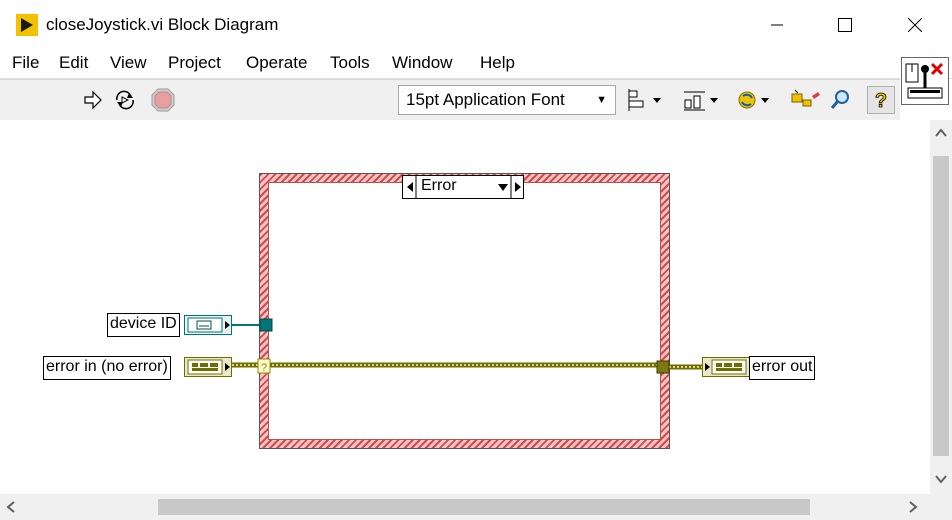 This screenshot has height=520, width=952. I want to click on error-out-tunnel, so click(663, 367).